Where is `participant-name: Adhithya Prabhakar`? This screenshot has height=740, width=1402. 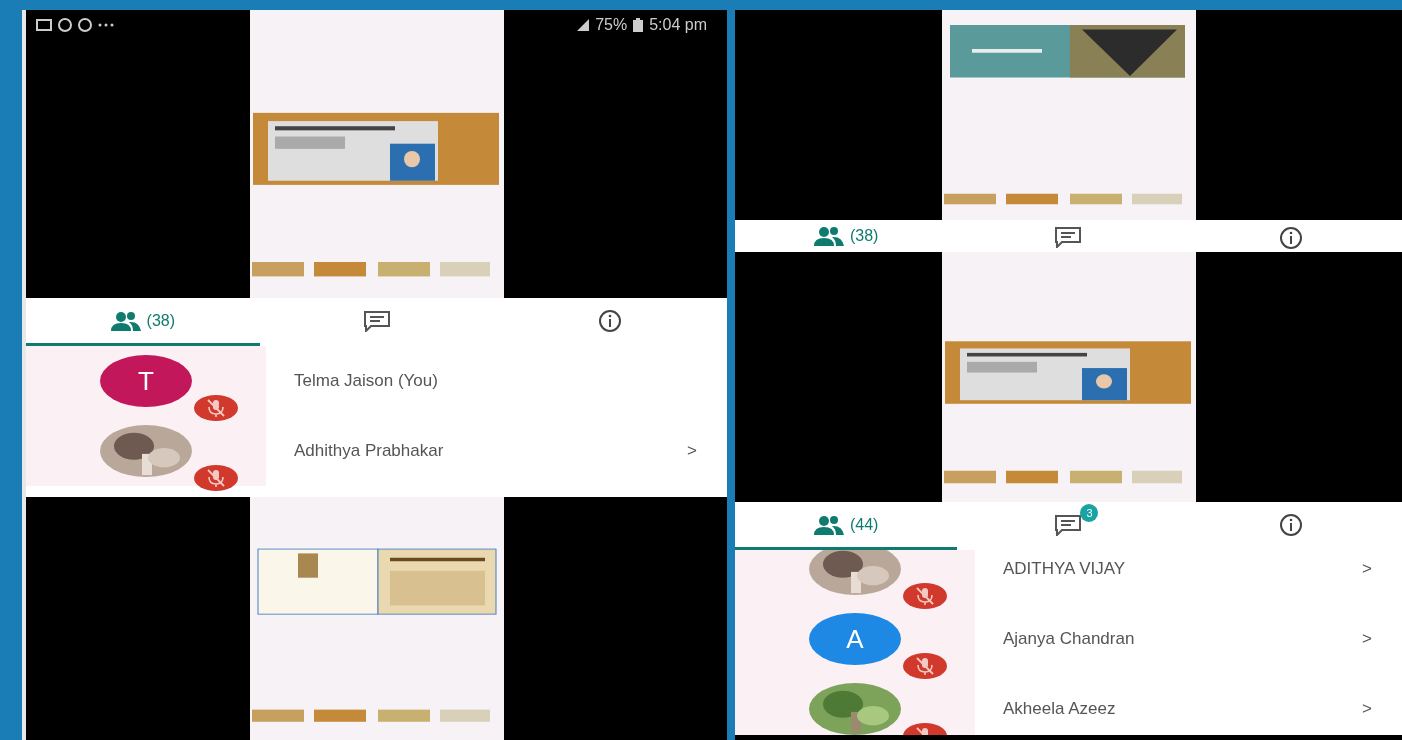 participant-name: Adhithya Prabhakar is located at coordinates (491, 451).